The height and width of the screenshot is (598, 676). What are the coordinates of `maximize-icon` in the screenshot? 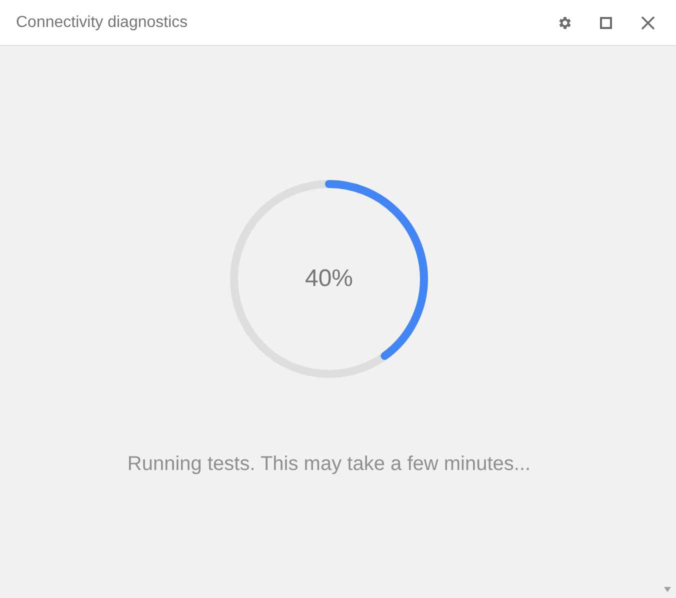 It's located at (606, 22).